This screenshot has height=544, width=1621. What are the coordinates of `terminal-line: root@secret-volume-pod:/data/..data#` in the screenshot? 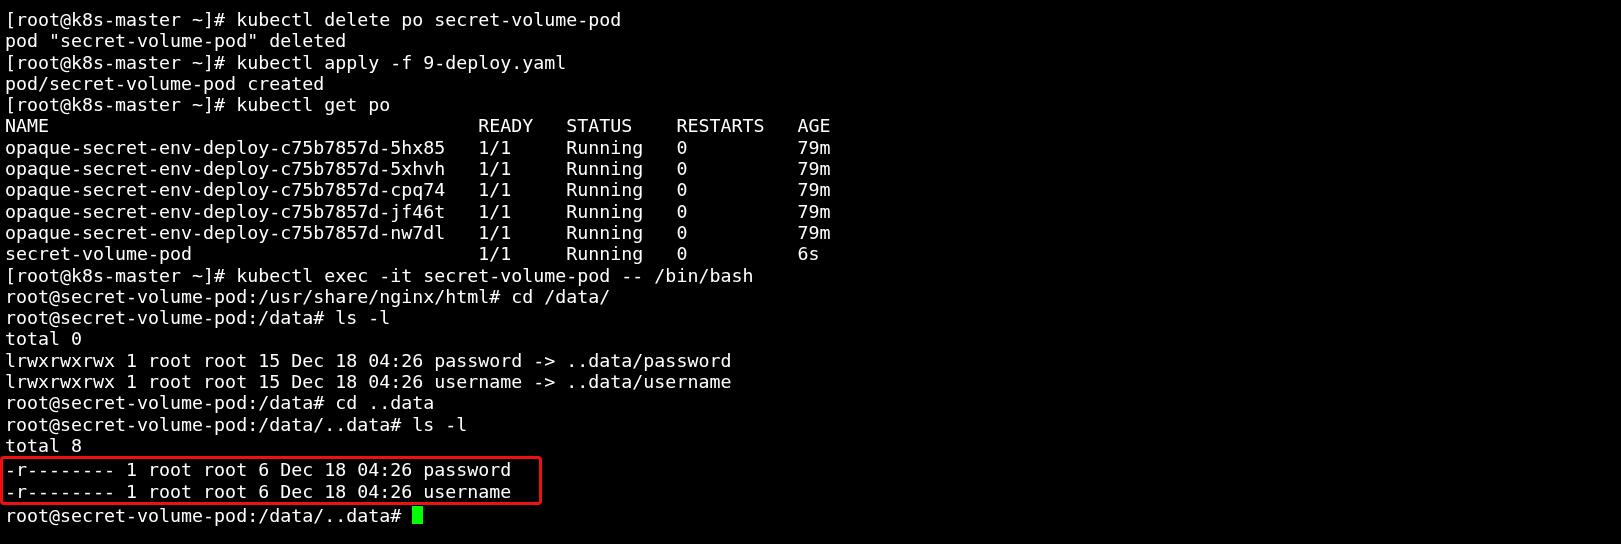 It's located at (204, 515).